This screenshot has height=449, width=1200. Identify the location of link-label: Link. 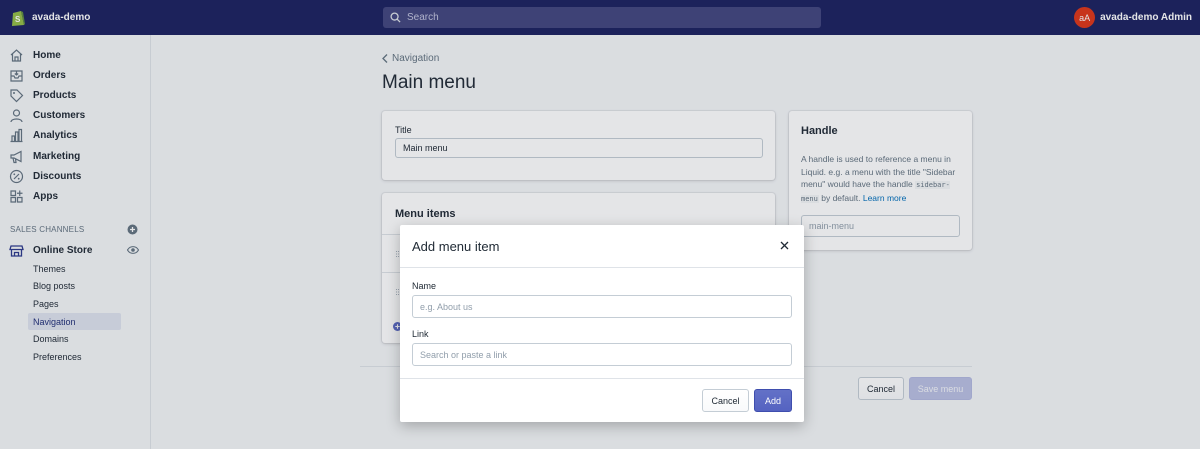
(420, 334).